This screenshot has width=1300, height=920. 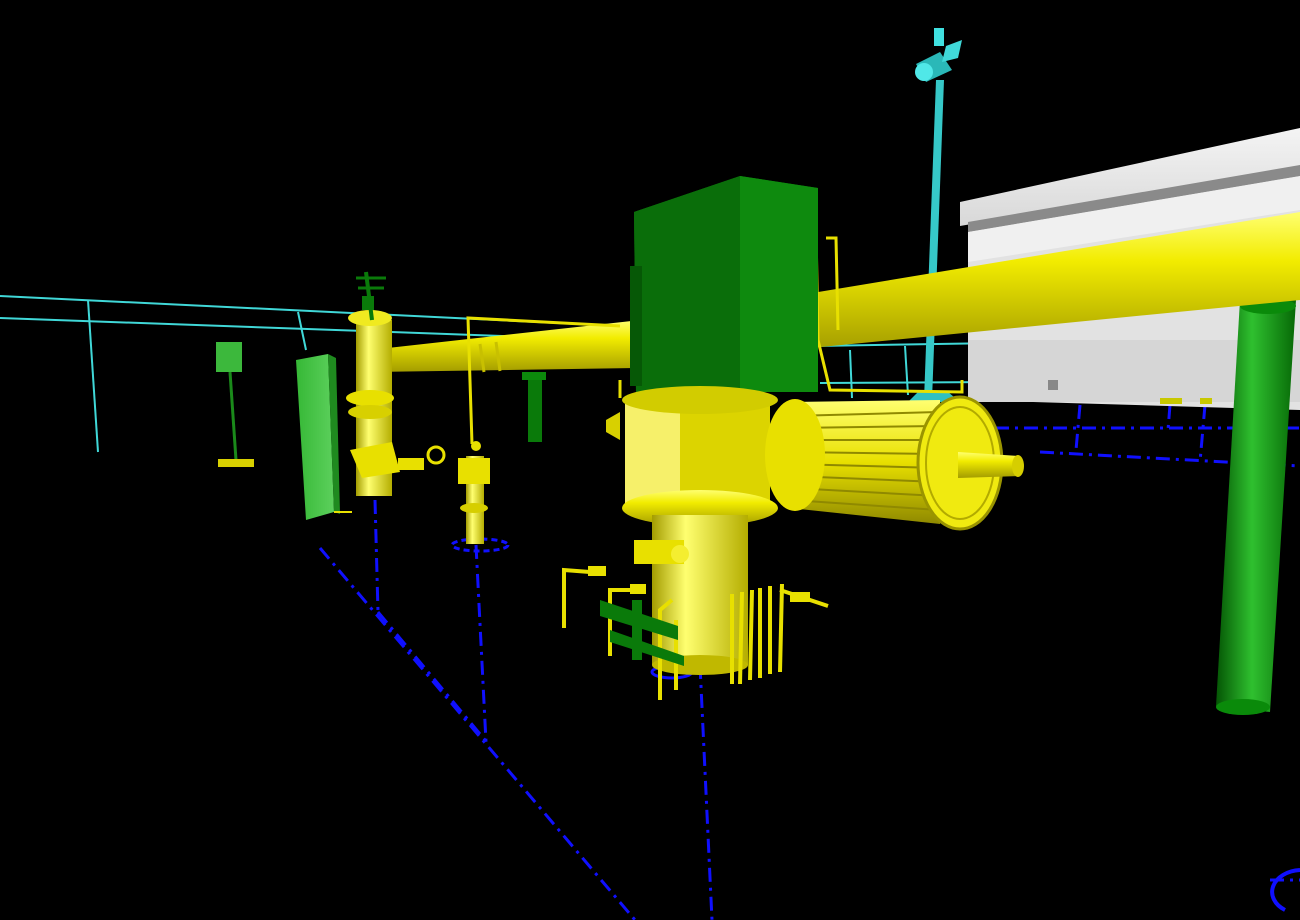 I want to click on grid-marker, so click(x=1285, y=890).